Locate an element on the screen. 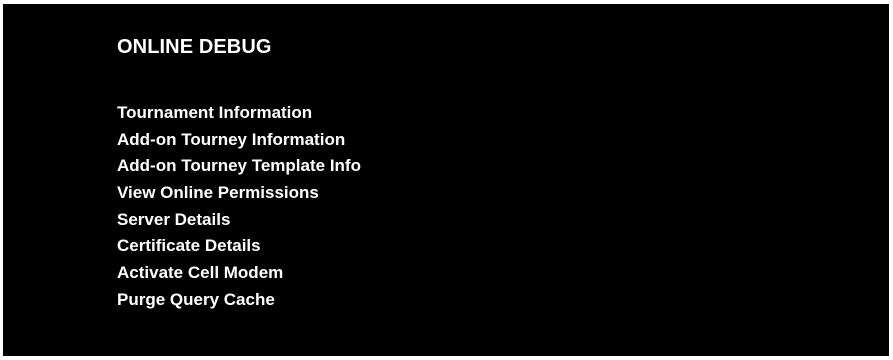 This screenshot has height=360, width=893. menu-item-tournament-information: Tournament Information is located at coordinates (239, 113).